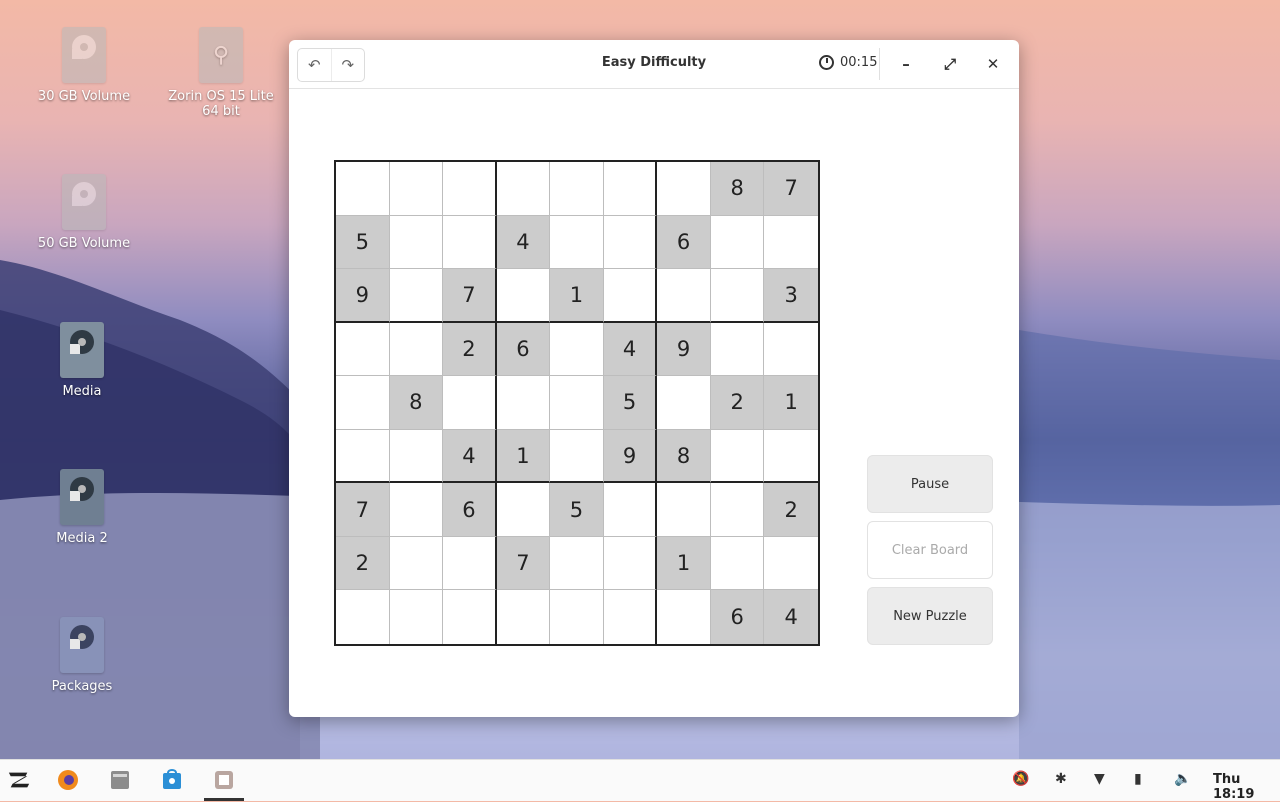  I want to click on clear-board-button: Clear Board, so click(930, 550).